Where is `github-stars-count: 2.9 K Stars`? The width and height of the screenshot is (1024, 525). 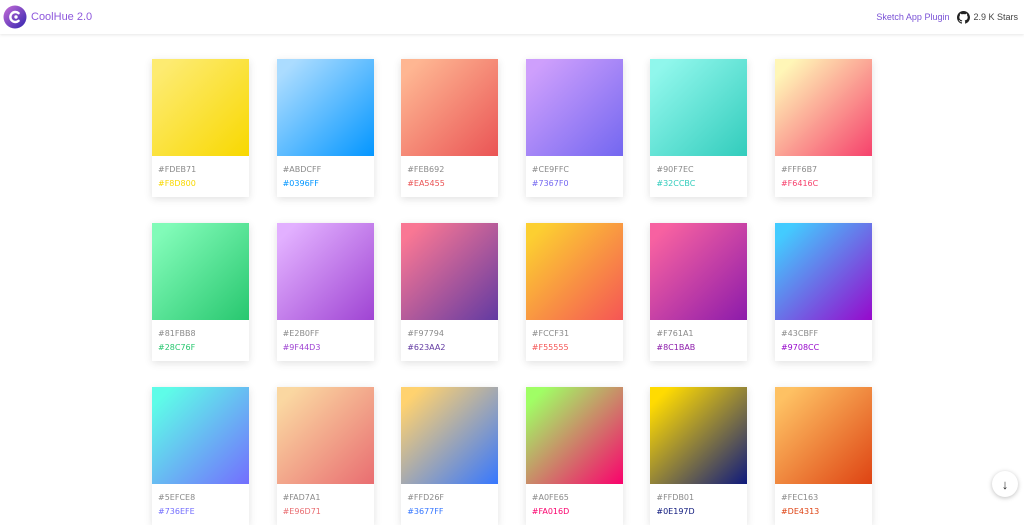 github-stars-count: 2.9 K Stars is located at coordinates (995, 17).